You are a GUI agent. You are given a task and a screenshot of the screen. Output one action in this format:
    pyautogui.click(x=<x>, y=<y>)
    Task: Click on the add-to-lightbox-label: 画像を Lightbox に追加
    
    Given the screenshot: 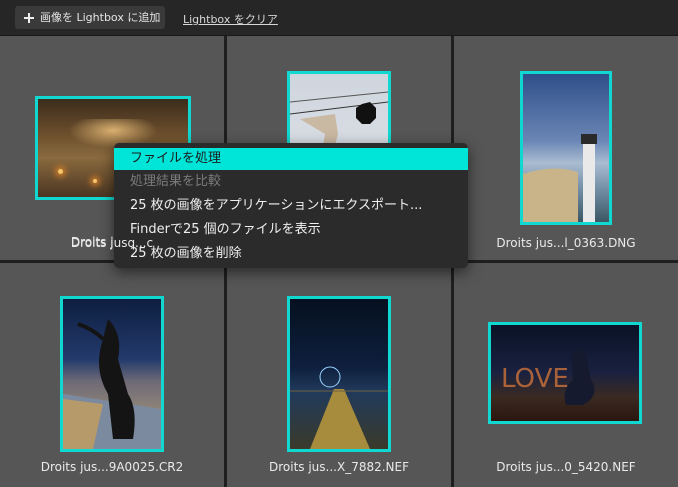 What is the action you would take?
    pyautogui.click(x=100, y=17)
    